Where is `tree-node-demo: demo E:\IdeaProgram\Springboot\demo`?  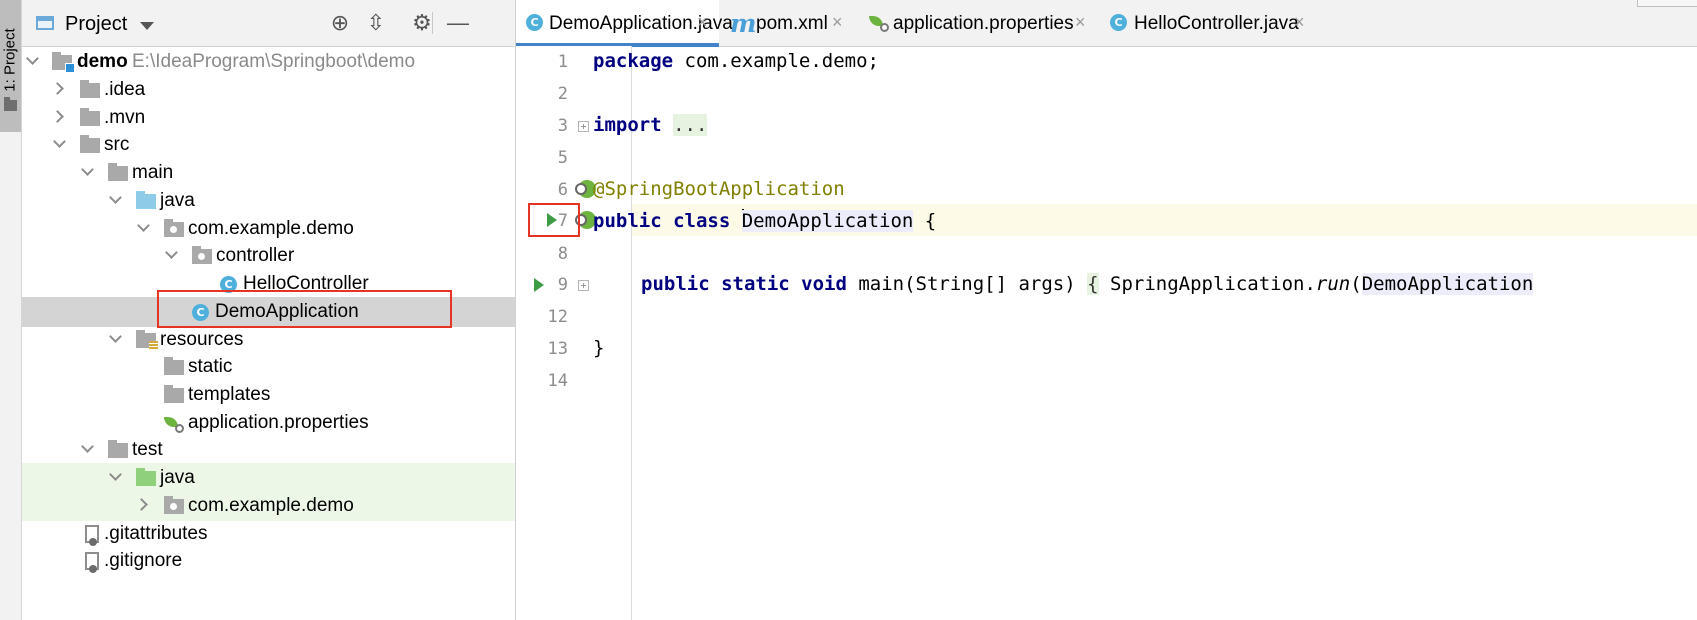 tree-node-demo: demo E:\IdeaProgram\Springboot\demo is located at coordinates (268, 62).